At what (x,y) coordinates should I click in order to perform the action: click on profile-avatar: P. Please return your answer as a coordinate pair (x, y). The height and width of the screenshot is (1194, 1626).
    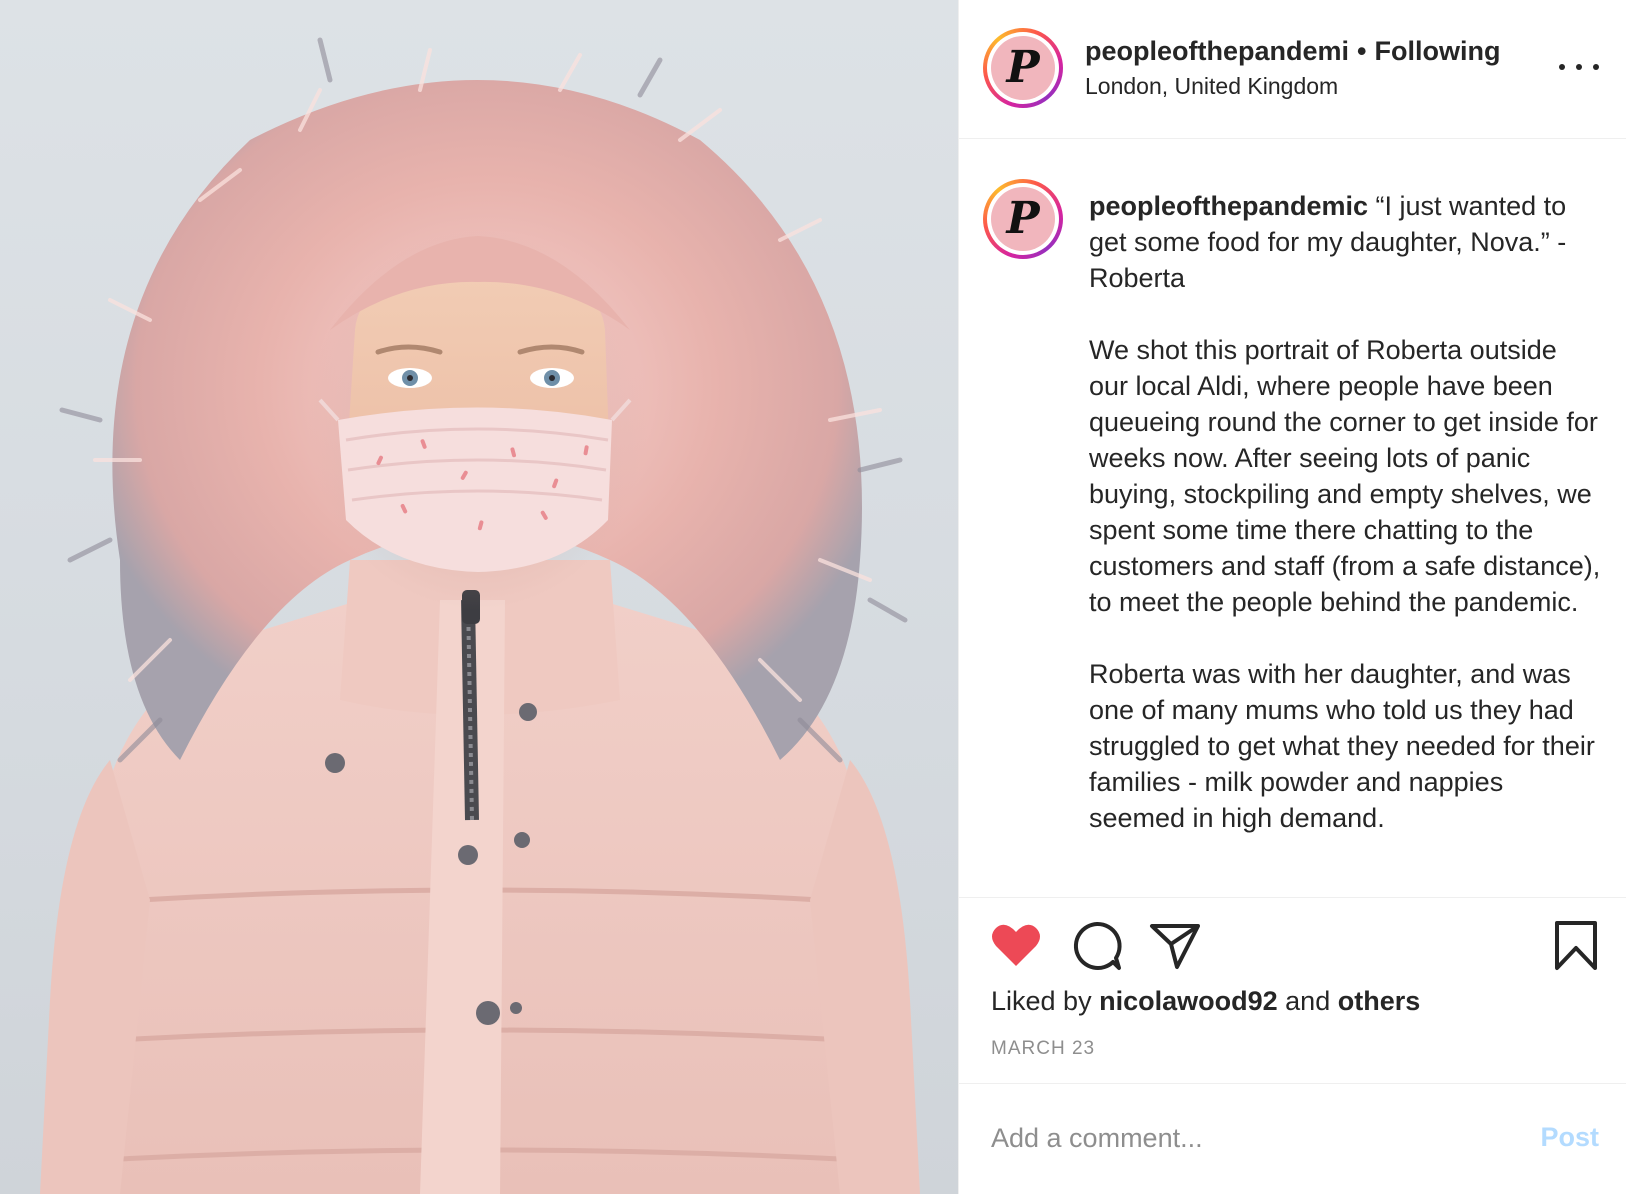
    Looking at the image, I should click on (1023, 68).